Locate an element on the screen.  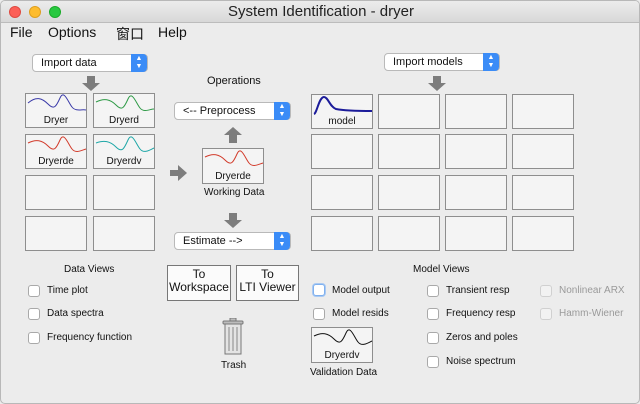
noise-spectrum-label: Noise spectrum is located at coordinates (481, 361).